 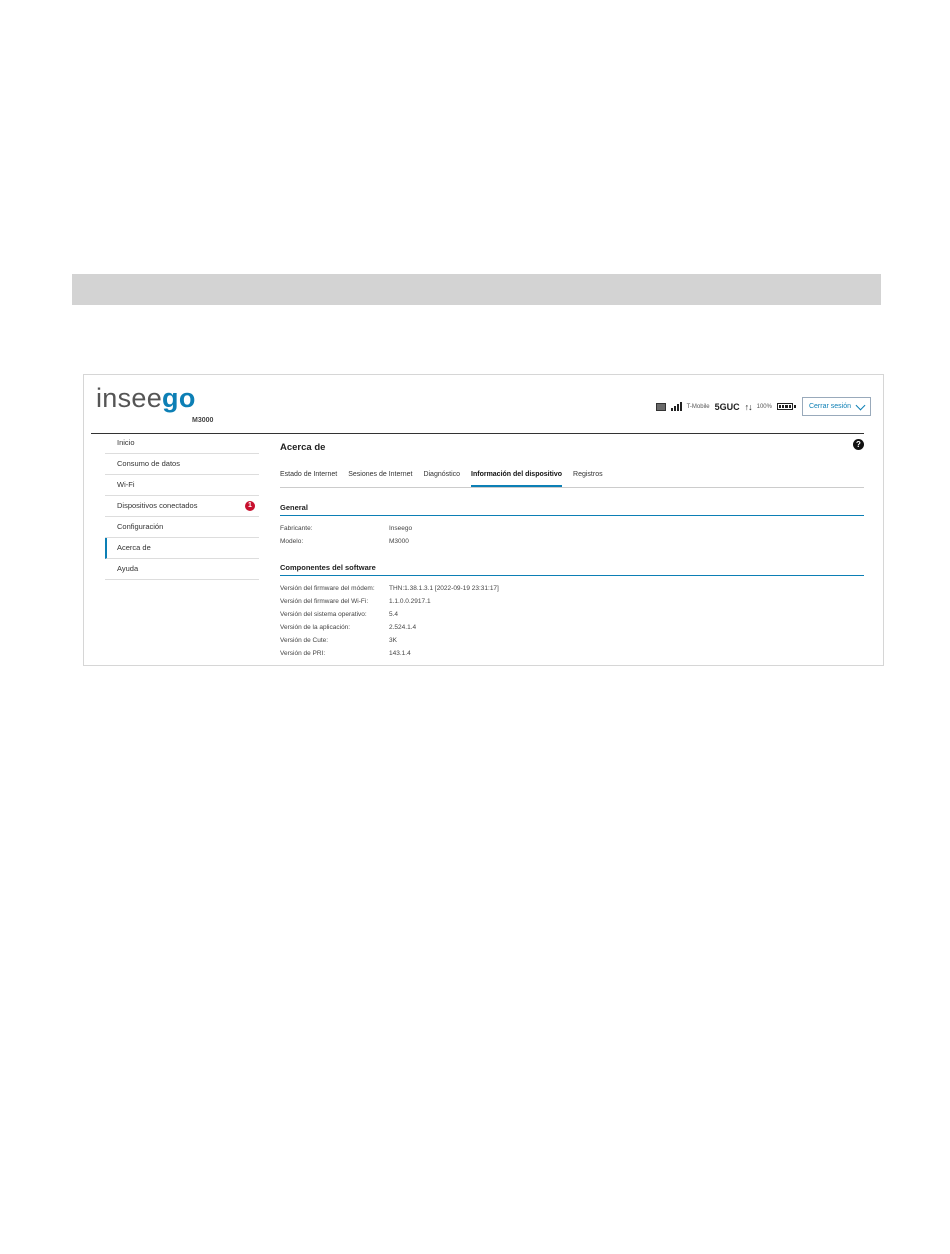 I want to click on tab-registros: Registros, so click(x=588, y=477).